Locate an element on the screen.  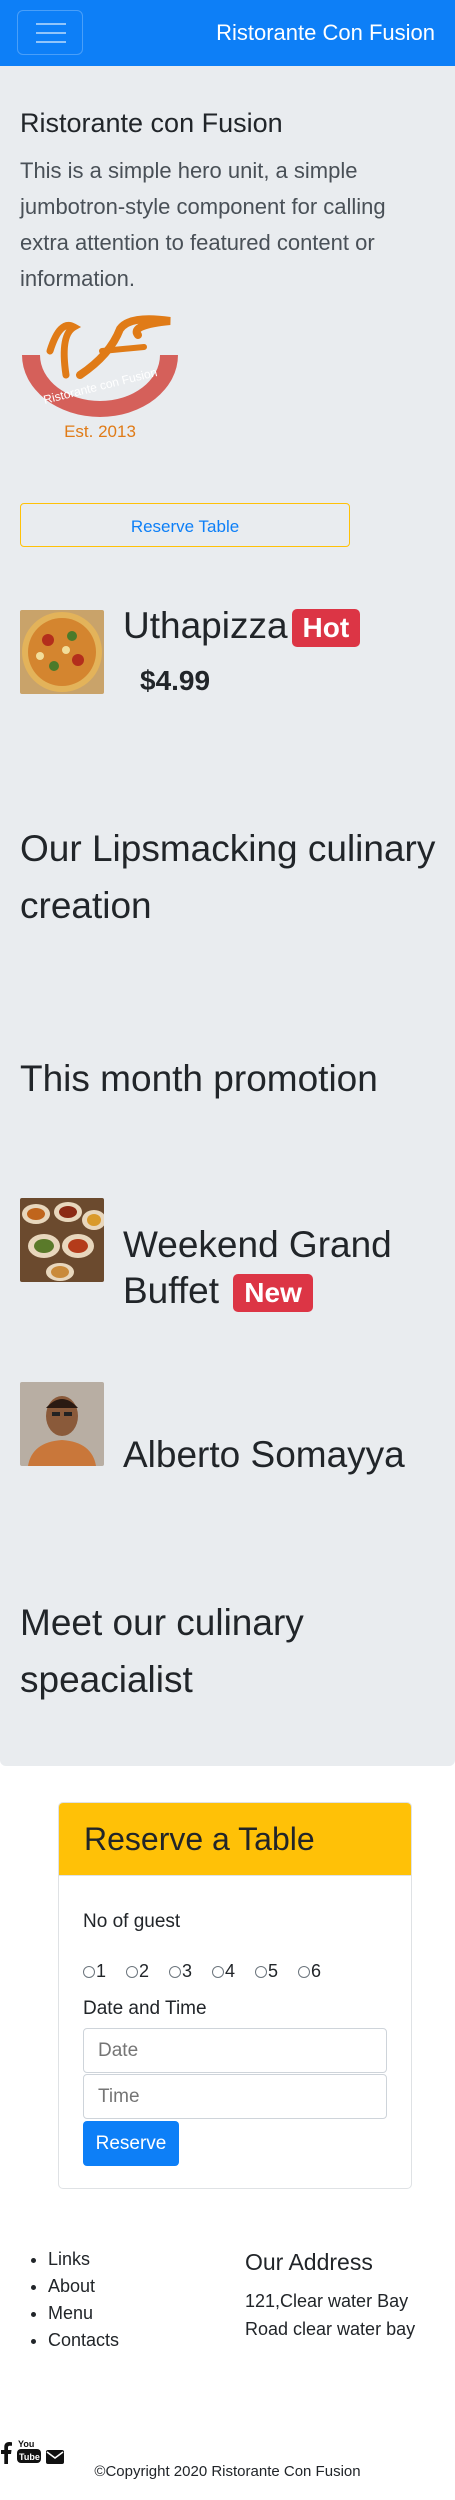
uthapizza-image is located at coordinates (62, 652).